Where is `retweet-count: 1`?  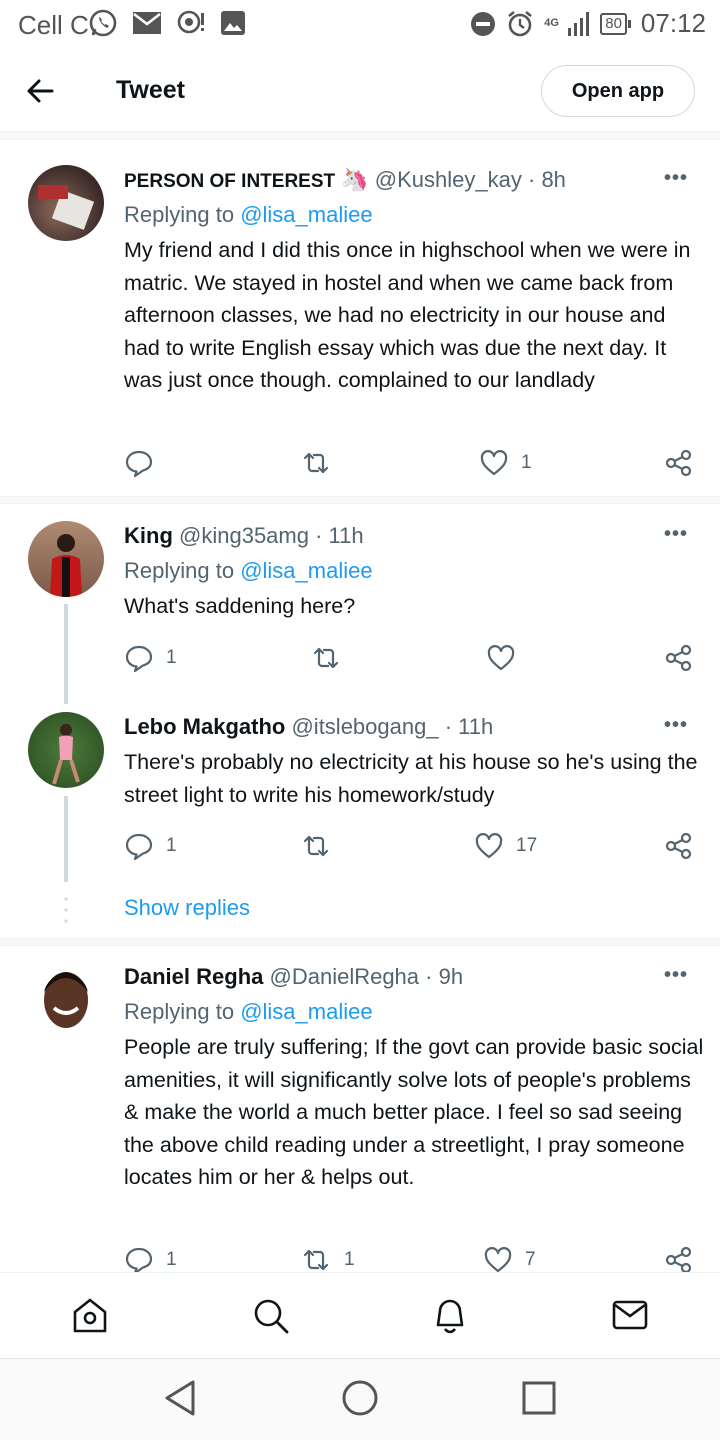 retweet-count: 1 is located at coordinates (349, 1259).